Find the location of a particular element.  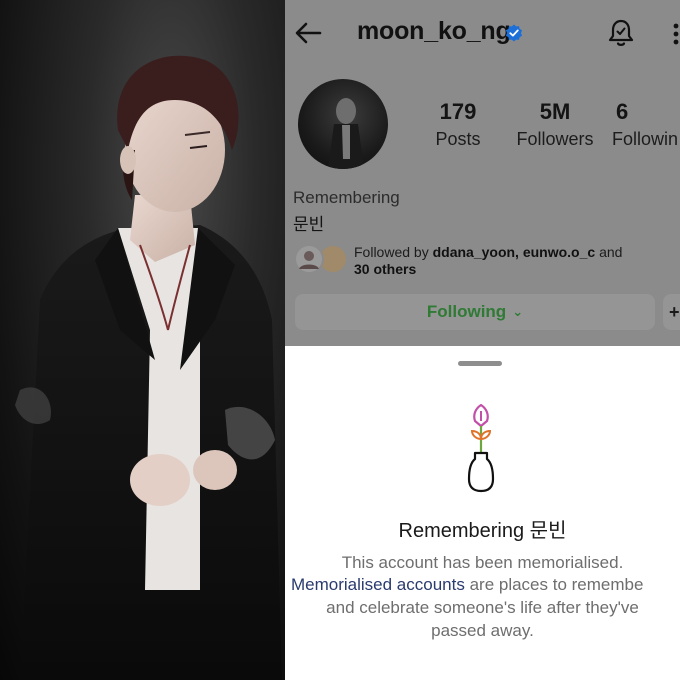

suggest-users-button: + is located at coordinates (671, 312).